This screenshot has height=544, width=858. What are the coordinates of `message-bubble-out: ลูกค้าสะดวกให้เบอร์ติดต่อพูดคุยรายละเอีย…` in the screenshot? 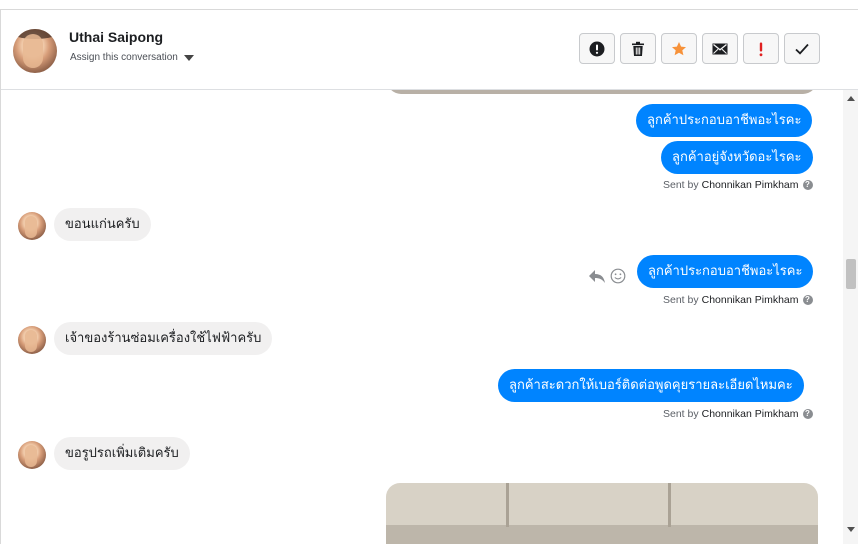 It's located at (651, 385).